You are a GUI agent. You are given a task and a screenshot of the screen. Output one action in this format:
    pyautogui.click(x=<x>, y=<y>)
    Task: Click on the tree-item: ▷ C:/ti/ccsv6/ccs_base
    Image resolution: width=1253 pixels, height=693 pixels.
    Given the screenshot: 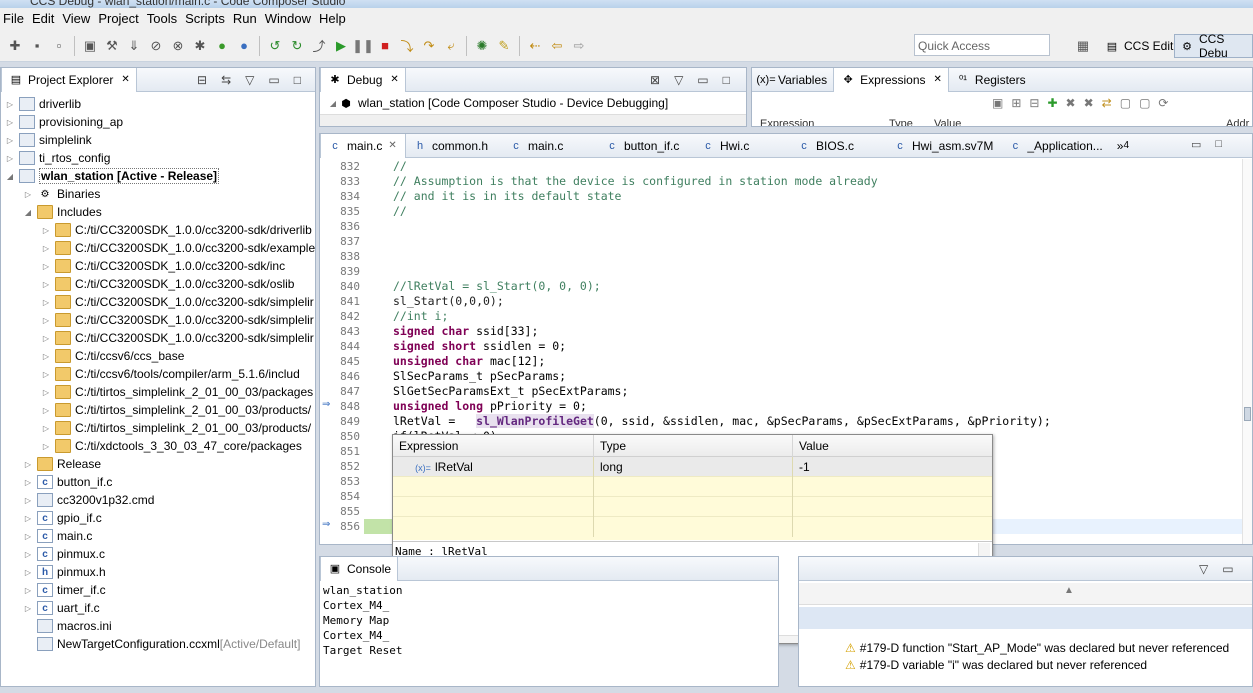 What is the action you would take?
    pyautogui.click(x=112, y=356)
    